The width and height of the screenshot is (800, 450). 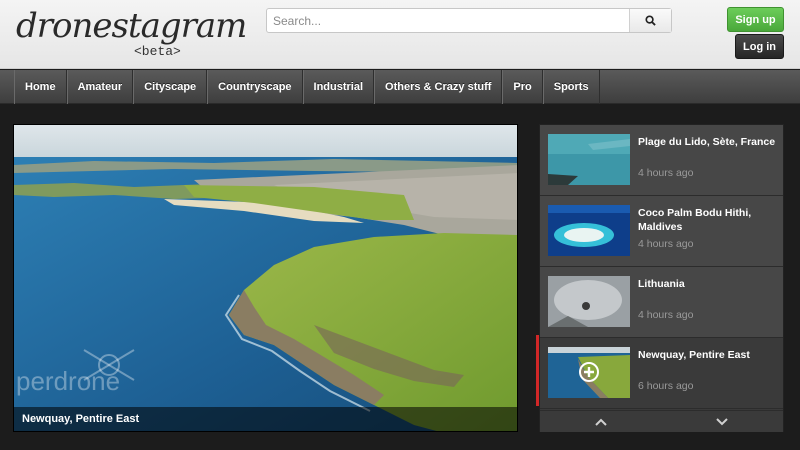 I want to click on nav-item-cityscape: Cityscape, so click(x=170, y=87).